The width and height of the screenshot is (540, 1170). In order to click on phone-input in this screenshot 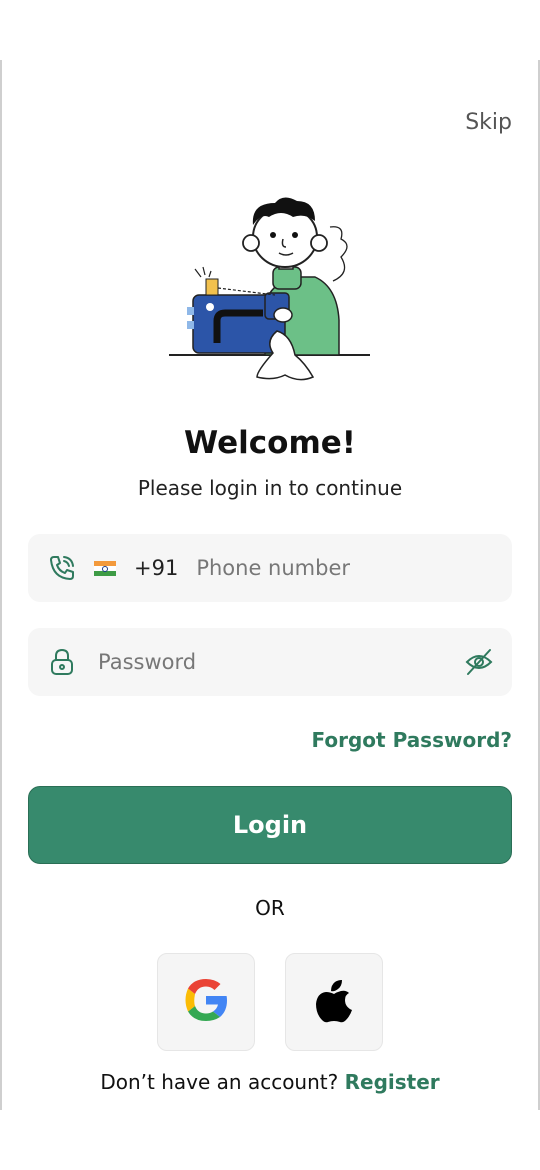, I will do `click(346, 568)`.